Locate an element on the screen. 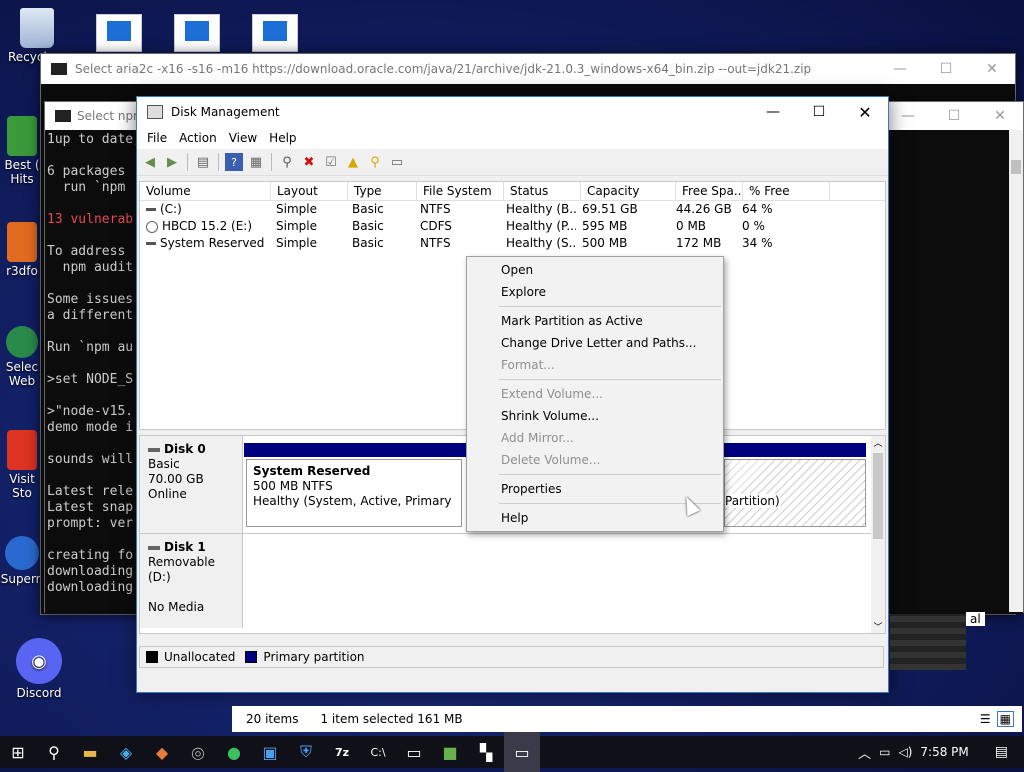 This screenshot has height=772, width=1024. desktop-icon-best: Best ( Hits is located at coordinates (22, 151).